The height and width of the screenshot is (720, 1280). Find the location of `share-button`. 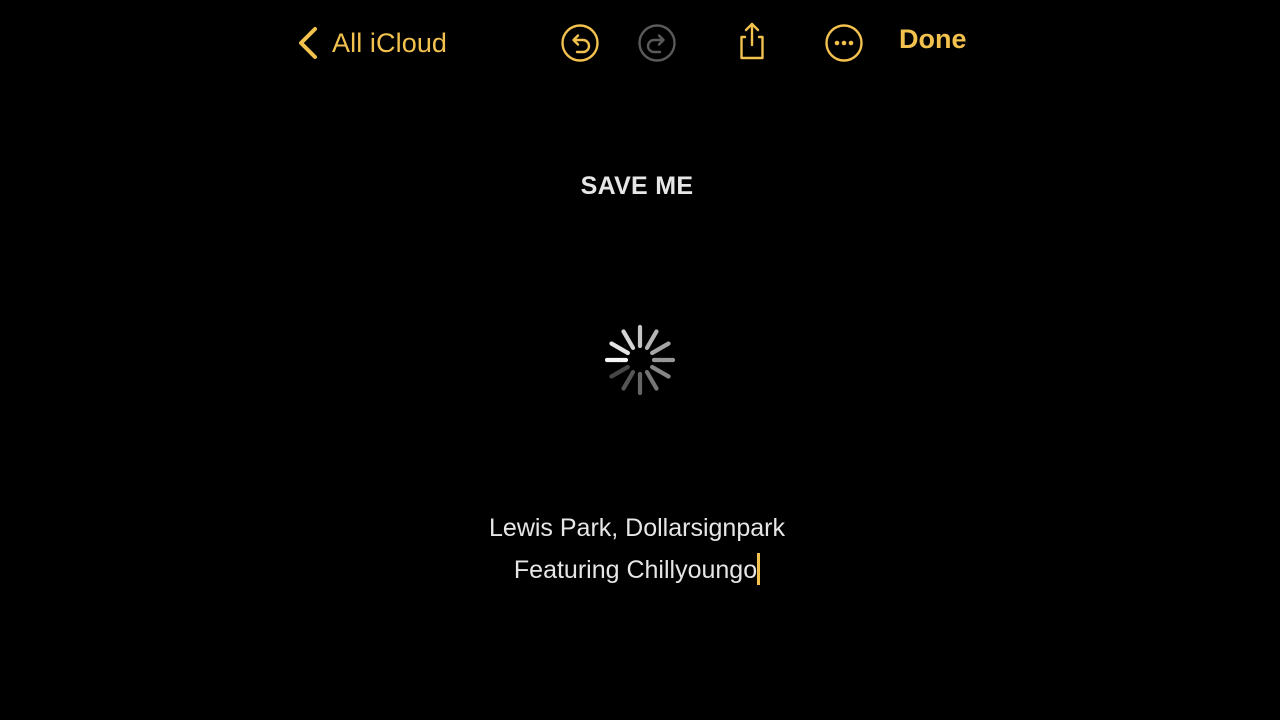

share-button is located at coordinates (752, 41).